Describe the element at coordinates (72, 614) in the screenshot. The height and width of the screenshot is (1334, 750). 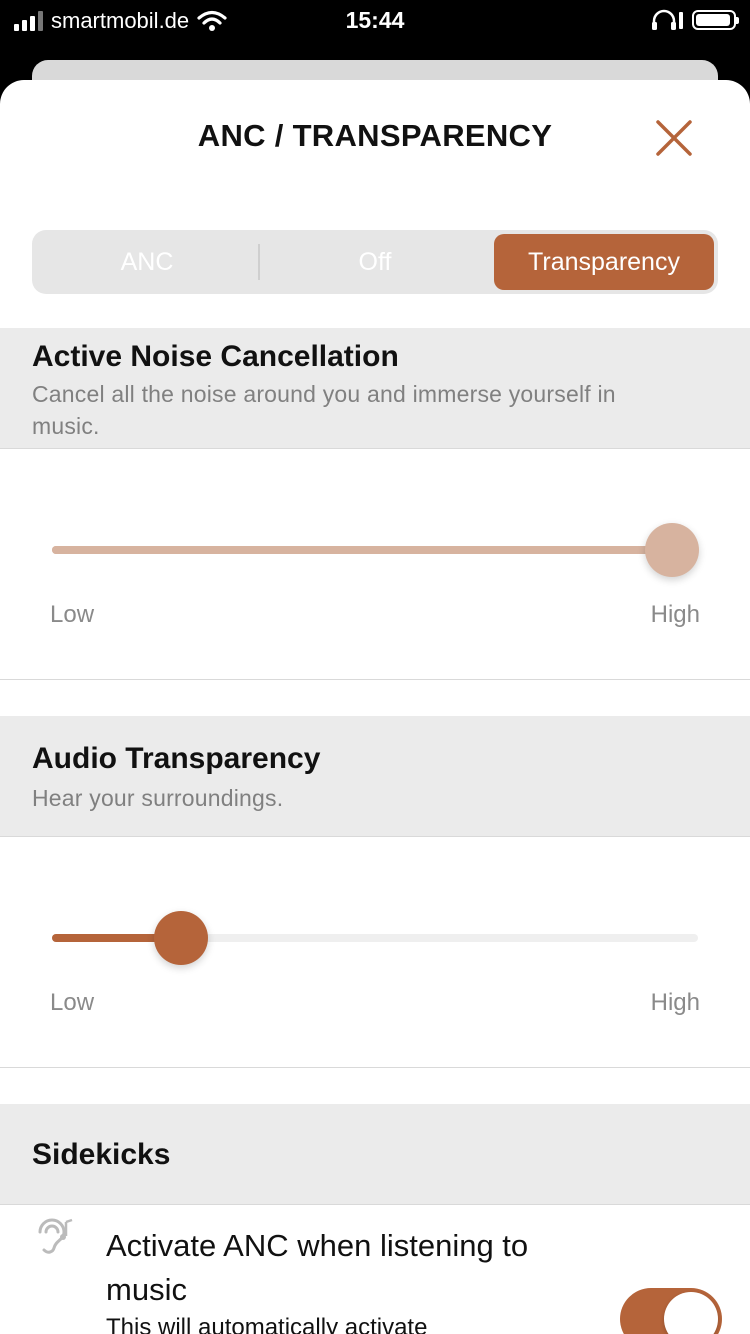
I see `anc-low-label: Low` at that location.